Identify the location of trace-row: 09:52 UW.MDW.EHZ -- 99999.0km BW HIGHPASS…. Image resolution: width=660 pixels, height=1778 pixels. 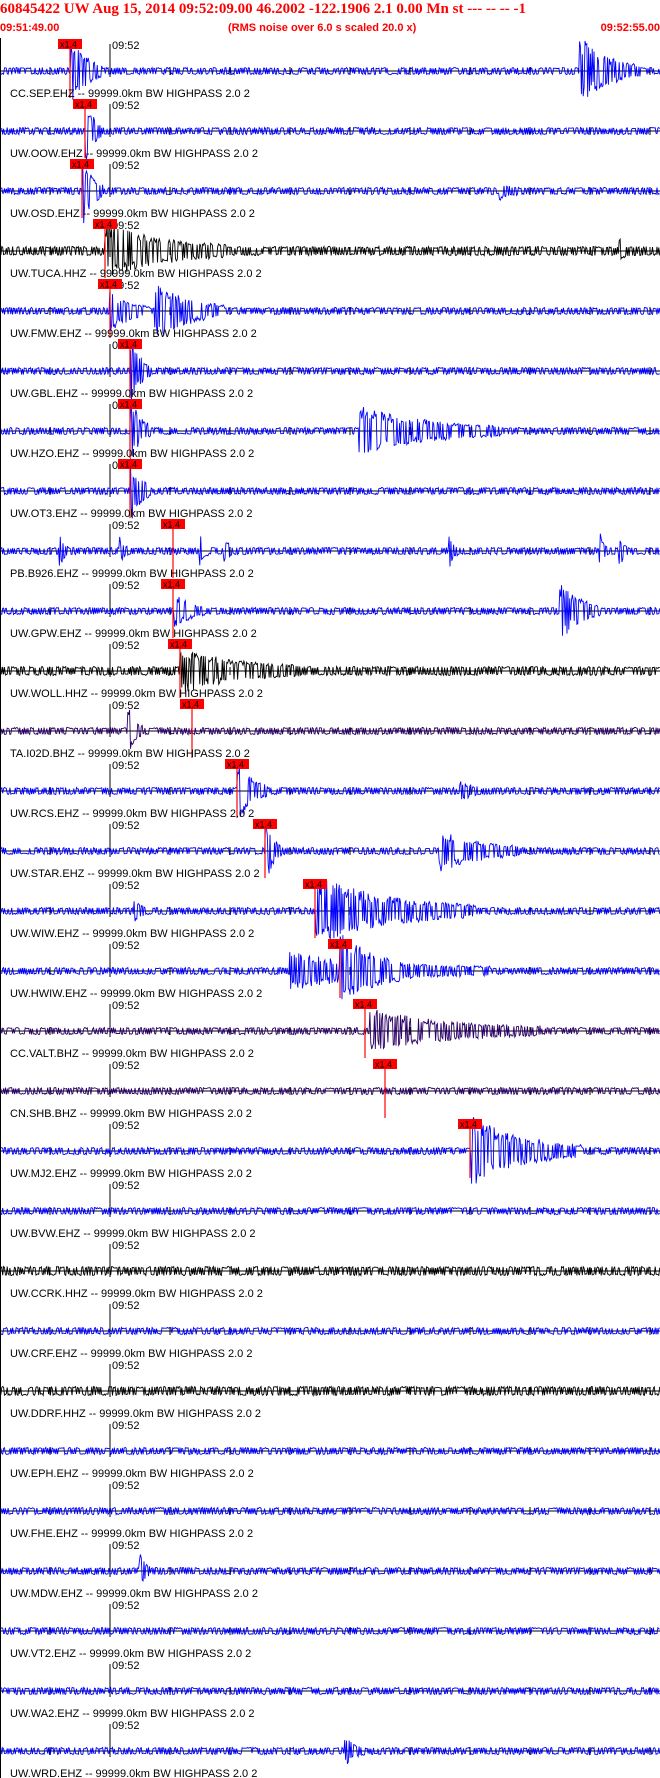
(330, 1570).